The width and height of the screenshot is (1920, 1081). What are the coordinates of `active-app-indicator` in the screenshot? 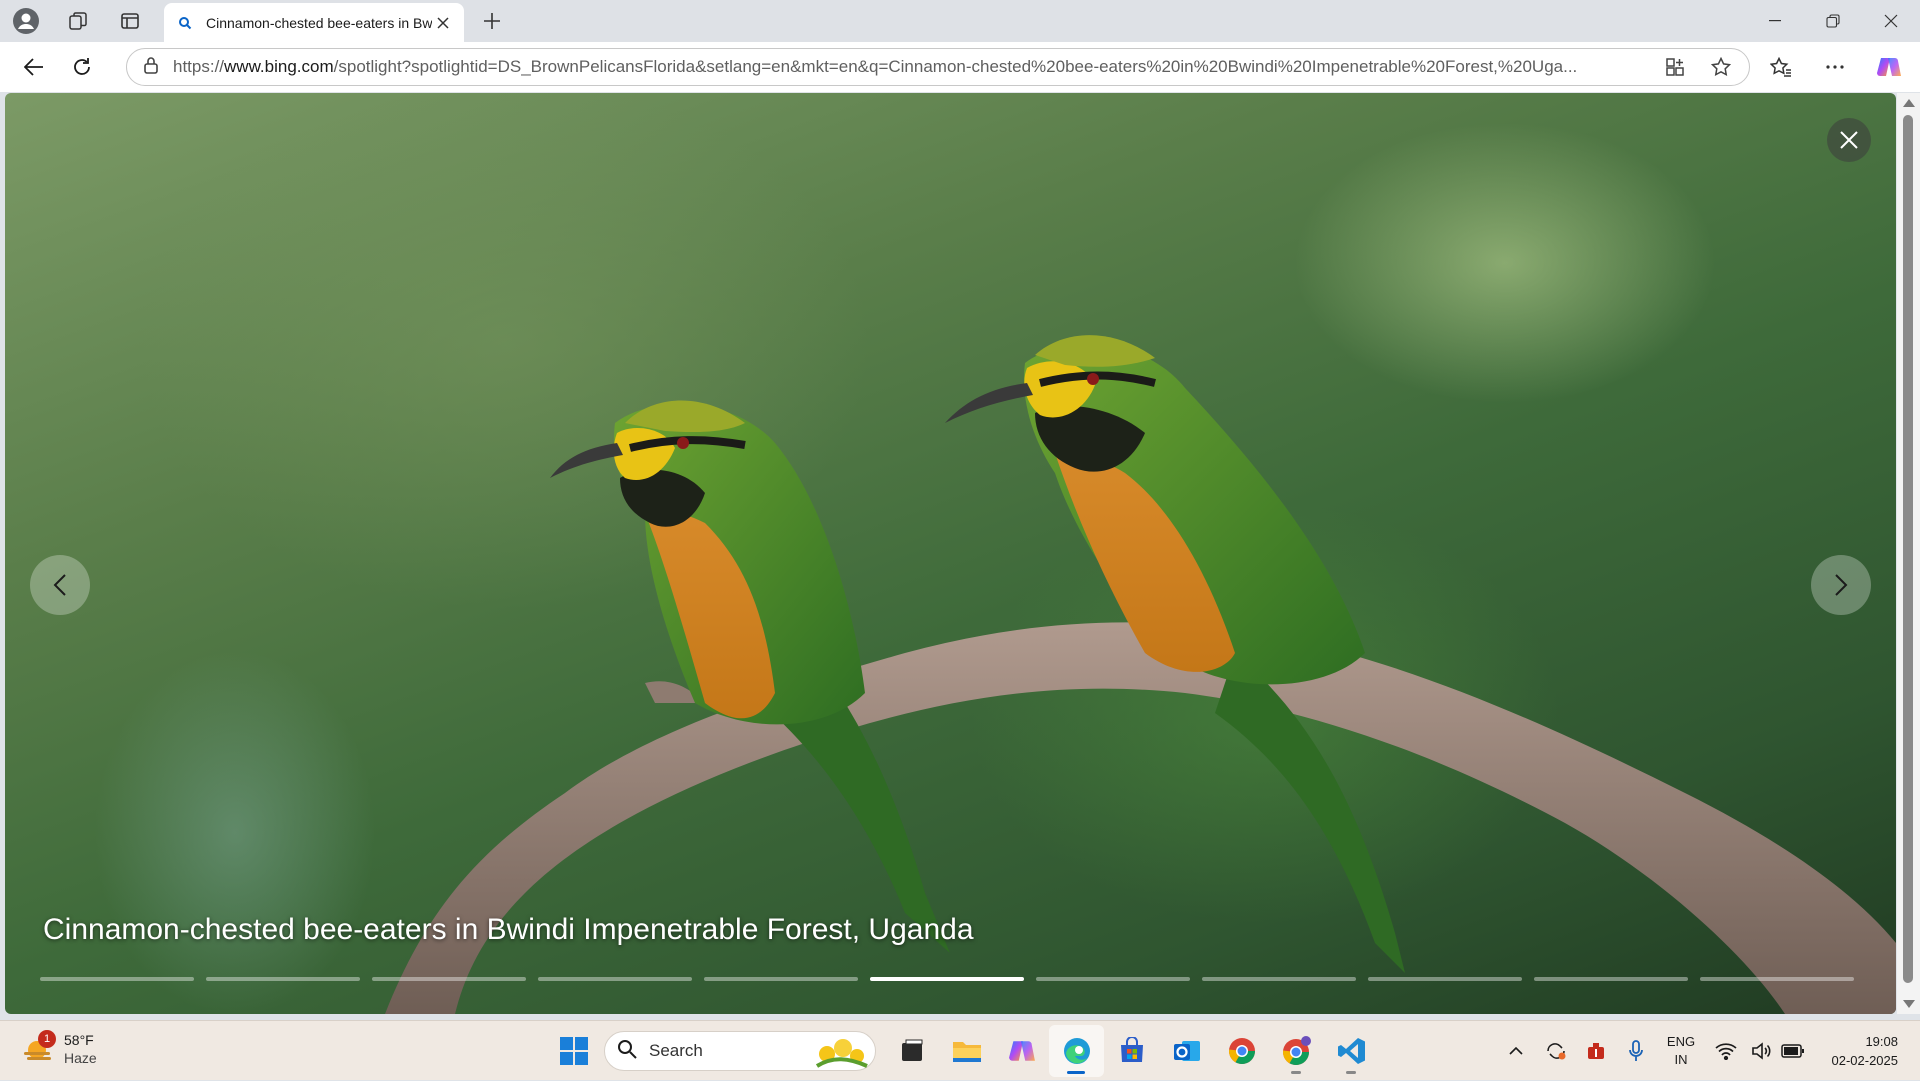 It's located at (1076, 1072).